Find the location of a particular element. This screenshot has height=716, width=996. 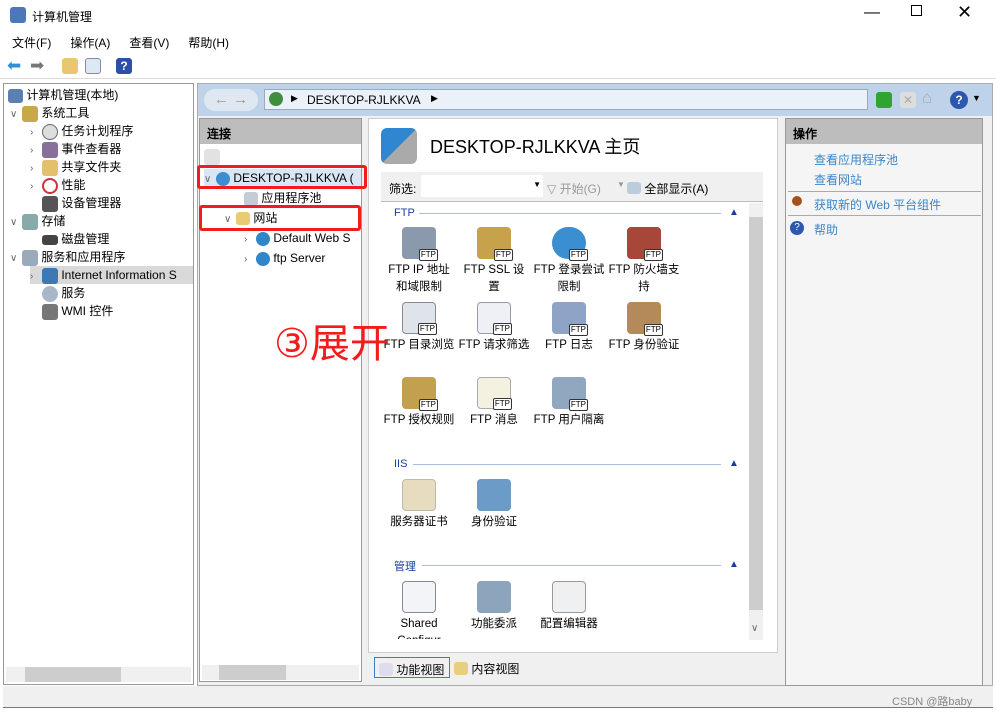

scroll-down-icon: ∨ is located at coordinates (754, 628).